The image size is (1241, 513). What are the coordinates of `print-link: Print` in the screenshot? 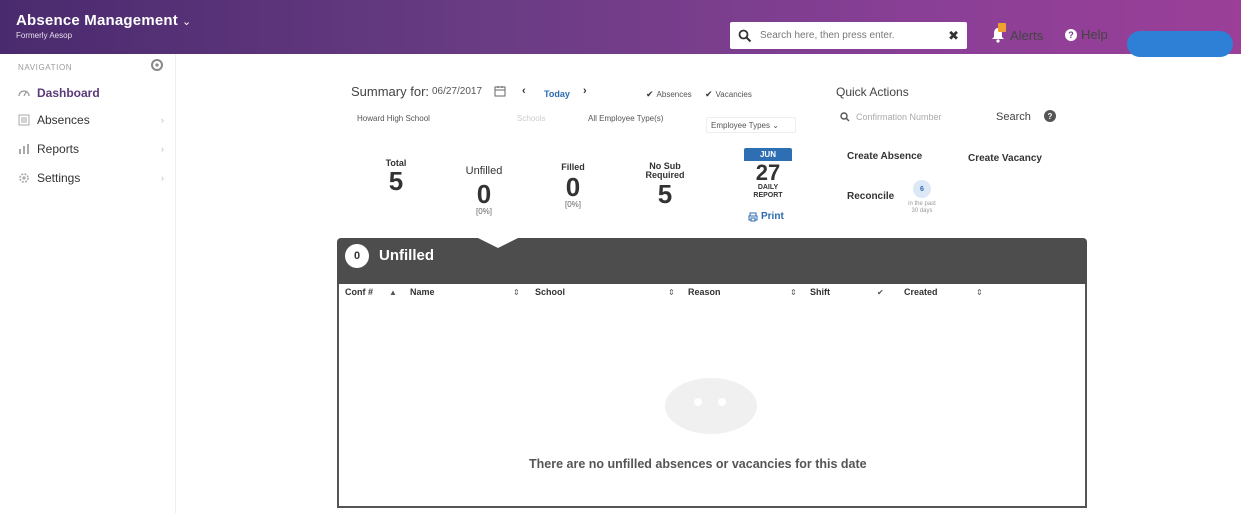 It's located at (766, 216).